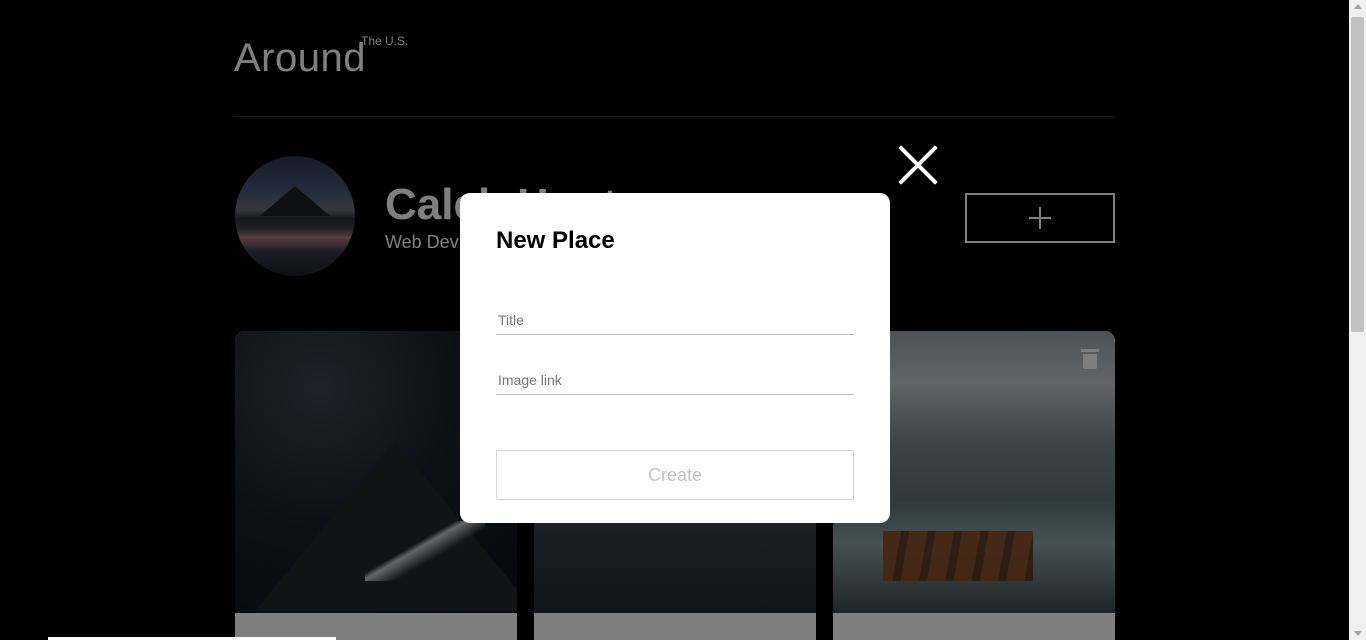  I want to click on create-button: Create, so click(675, 475).